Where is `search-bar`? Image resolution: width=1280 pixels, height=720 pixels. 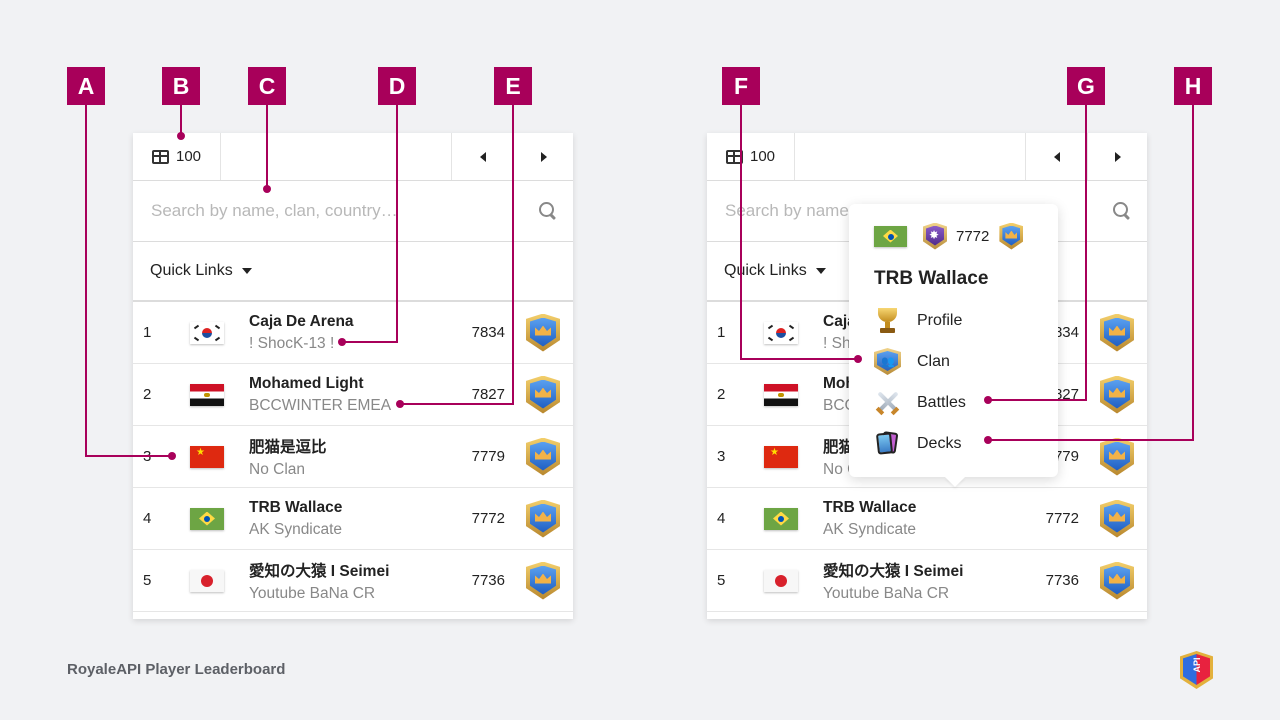
search-bar is located at coordinates (353, 211).